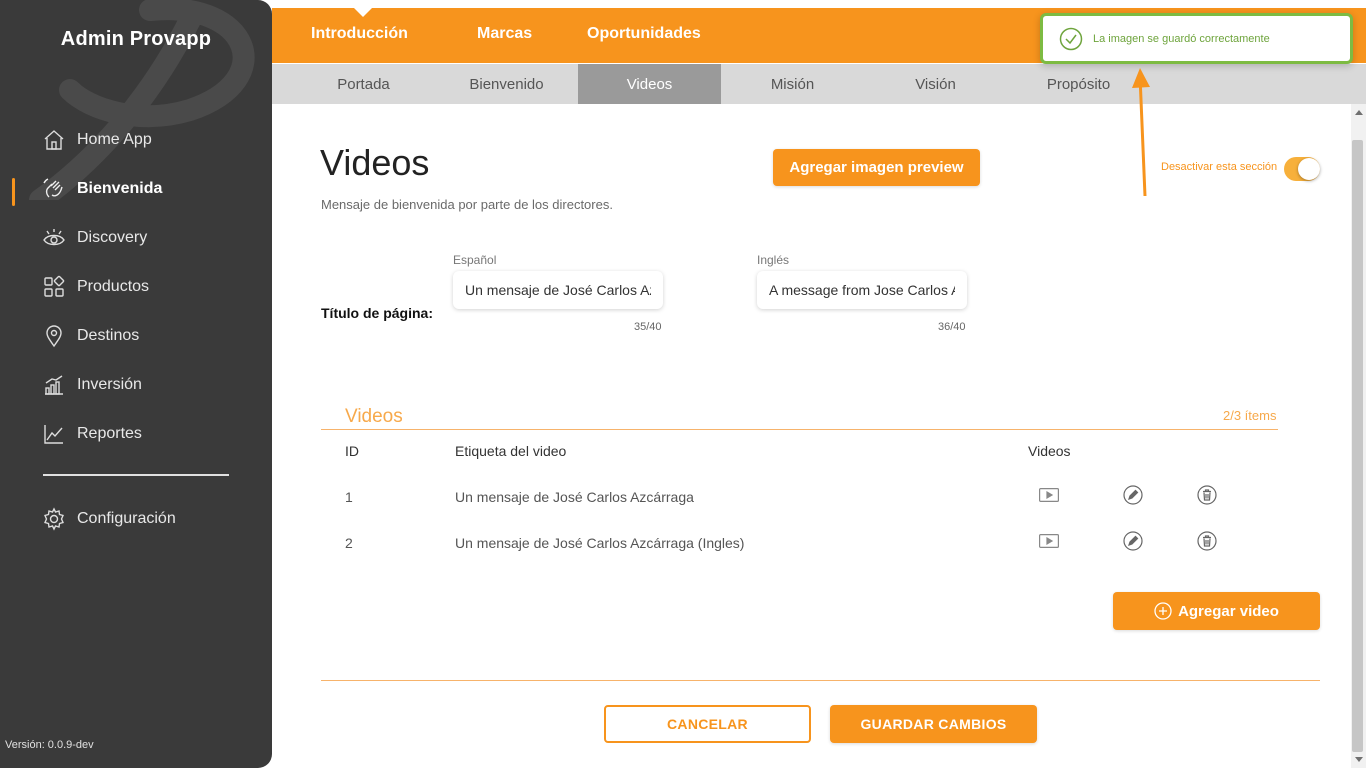 This screenshot has height=768, width=1366. I want to click on videos-item-count: 2/3 ítems, so click(1250, 415).